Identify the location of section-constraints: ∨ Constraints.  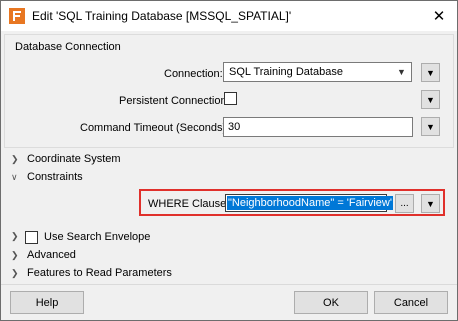
(47, 177).